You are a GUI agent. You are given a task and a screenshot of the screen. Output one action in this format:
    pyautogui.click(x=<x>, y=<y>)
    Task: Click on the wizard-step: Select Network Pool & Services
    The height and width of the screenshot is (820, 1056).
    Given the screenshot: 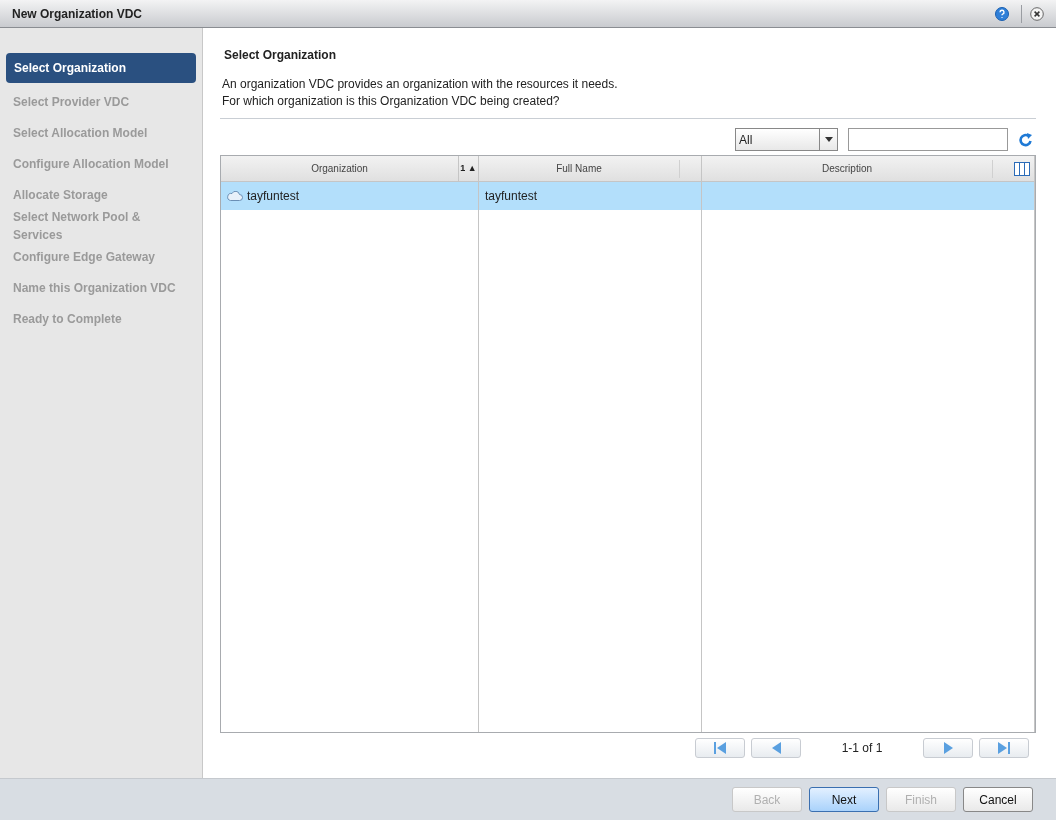 What is the action you would take?
    pyautogui.click(x=101, y=225)
    